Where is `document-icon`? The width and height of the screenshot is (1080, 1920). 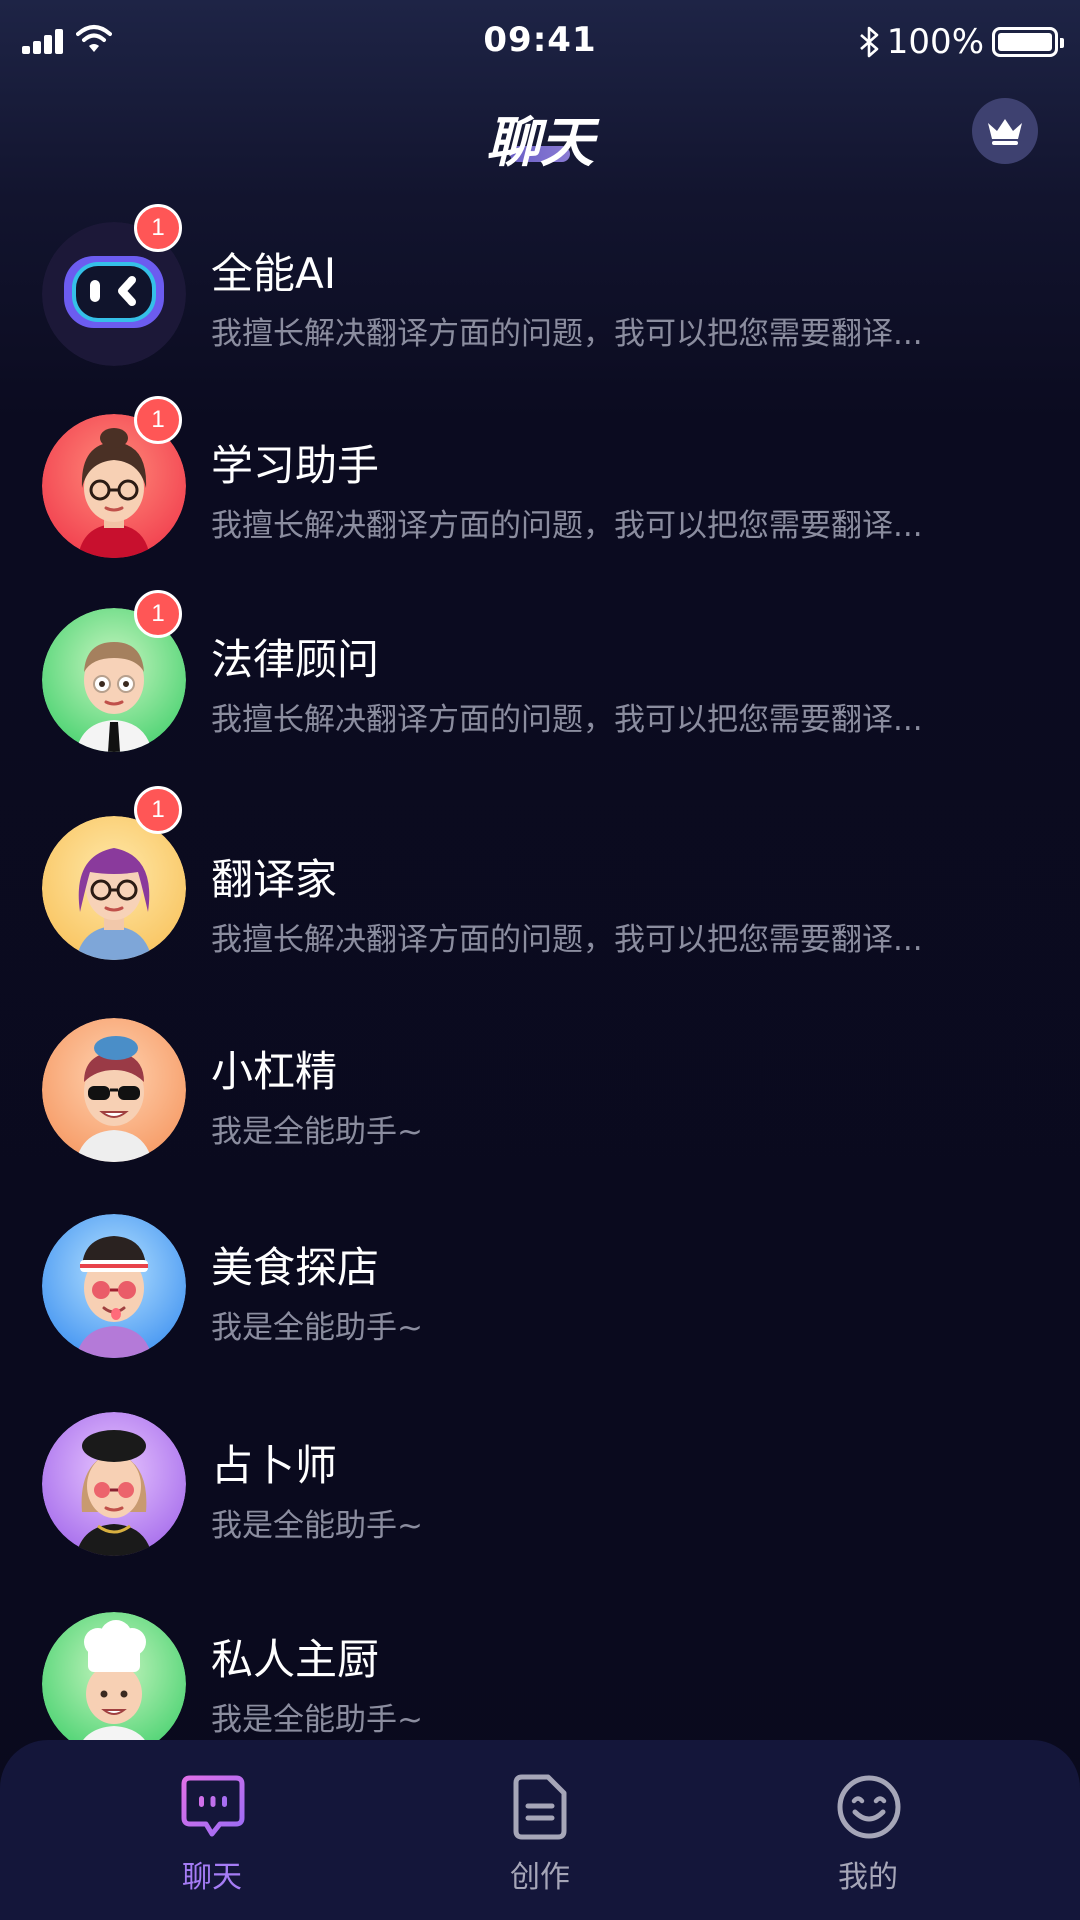 document-icon is located at coordinates (540, 1807).